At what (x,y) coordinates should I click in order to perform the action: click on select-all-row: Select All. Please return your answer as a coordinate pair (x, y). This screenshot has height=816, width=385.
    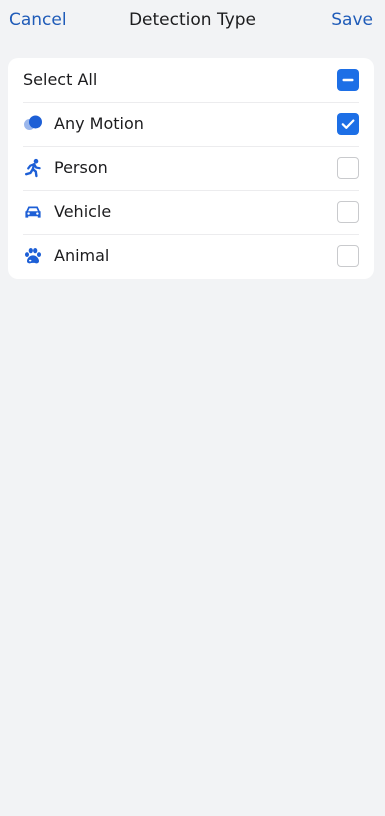
    Looking at the image, I should click on (191, 80).